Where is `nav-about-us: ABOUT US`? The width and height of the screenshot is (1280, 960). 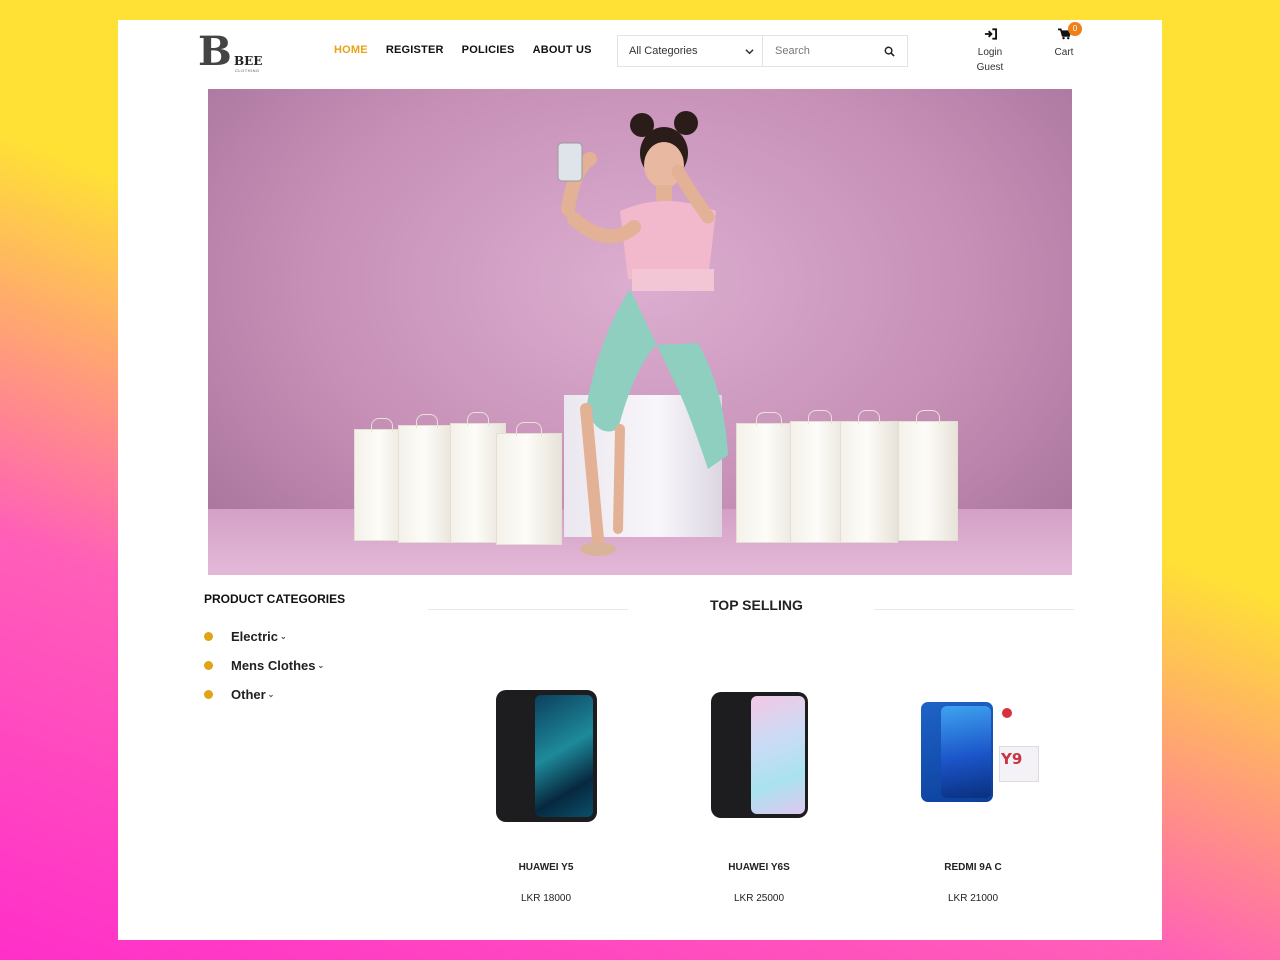
nav-about-us: ABOUT US is located at coordinates (562, 50).